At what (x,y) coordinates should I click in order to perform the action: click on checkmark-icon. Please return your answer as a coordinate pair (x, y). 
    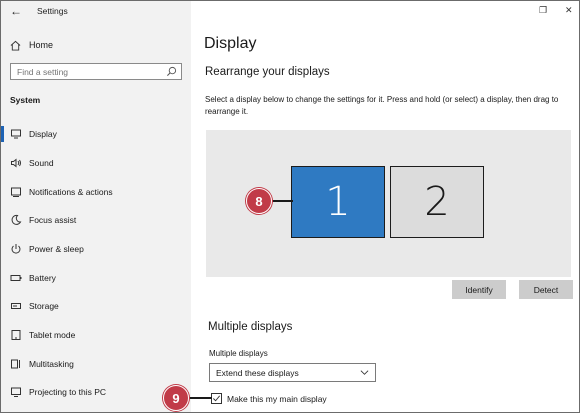
    Looking at the image, I should click on (216, 398).